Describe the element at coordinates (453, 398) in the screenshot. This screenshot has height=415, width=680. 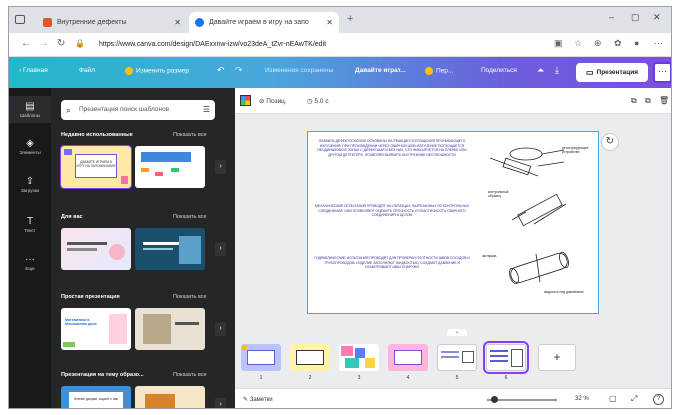
I see `editor-footer: ✎ Заметки 32 % ▢ ⤢ ?` at that location.